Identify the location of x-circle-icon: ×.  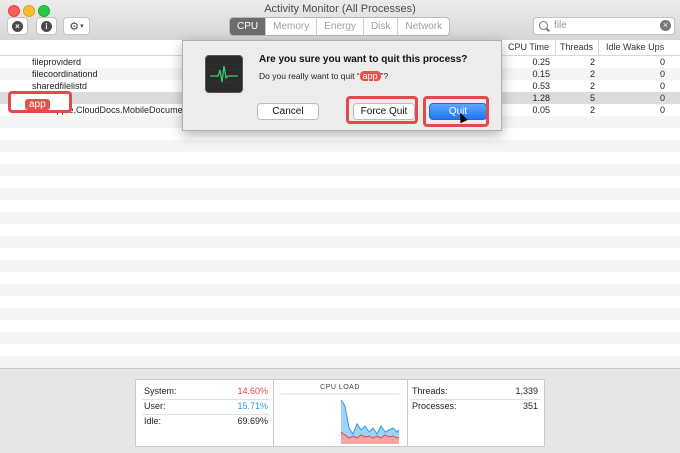
(17, 26).